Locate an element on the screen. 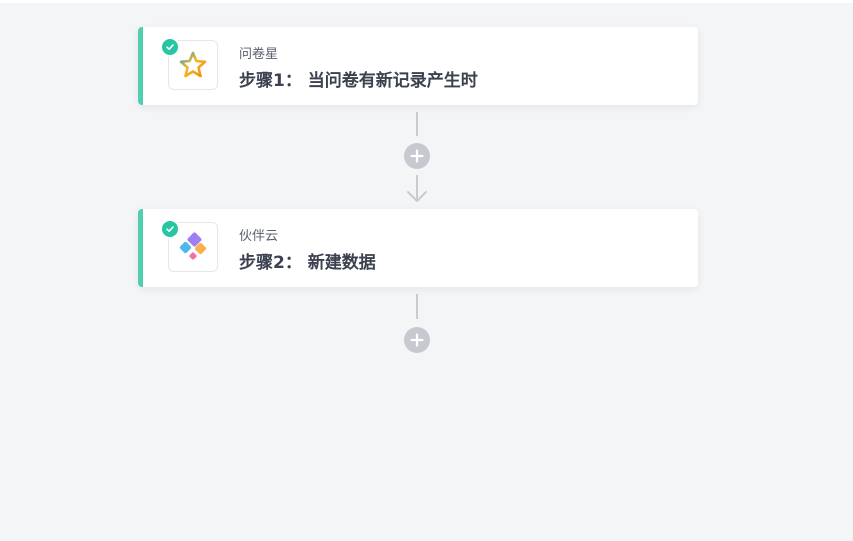 Image resolution: width=853 pixels, height=541 pixels. arrow-down-icon is located at coordinates (417, 188).